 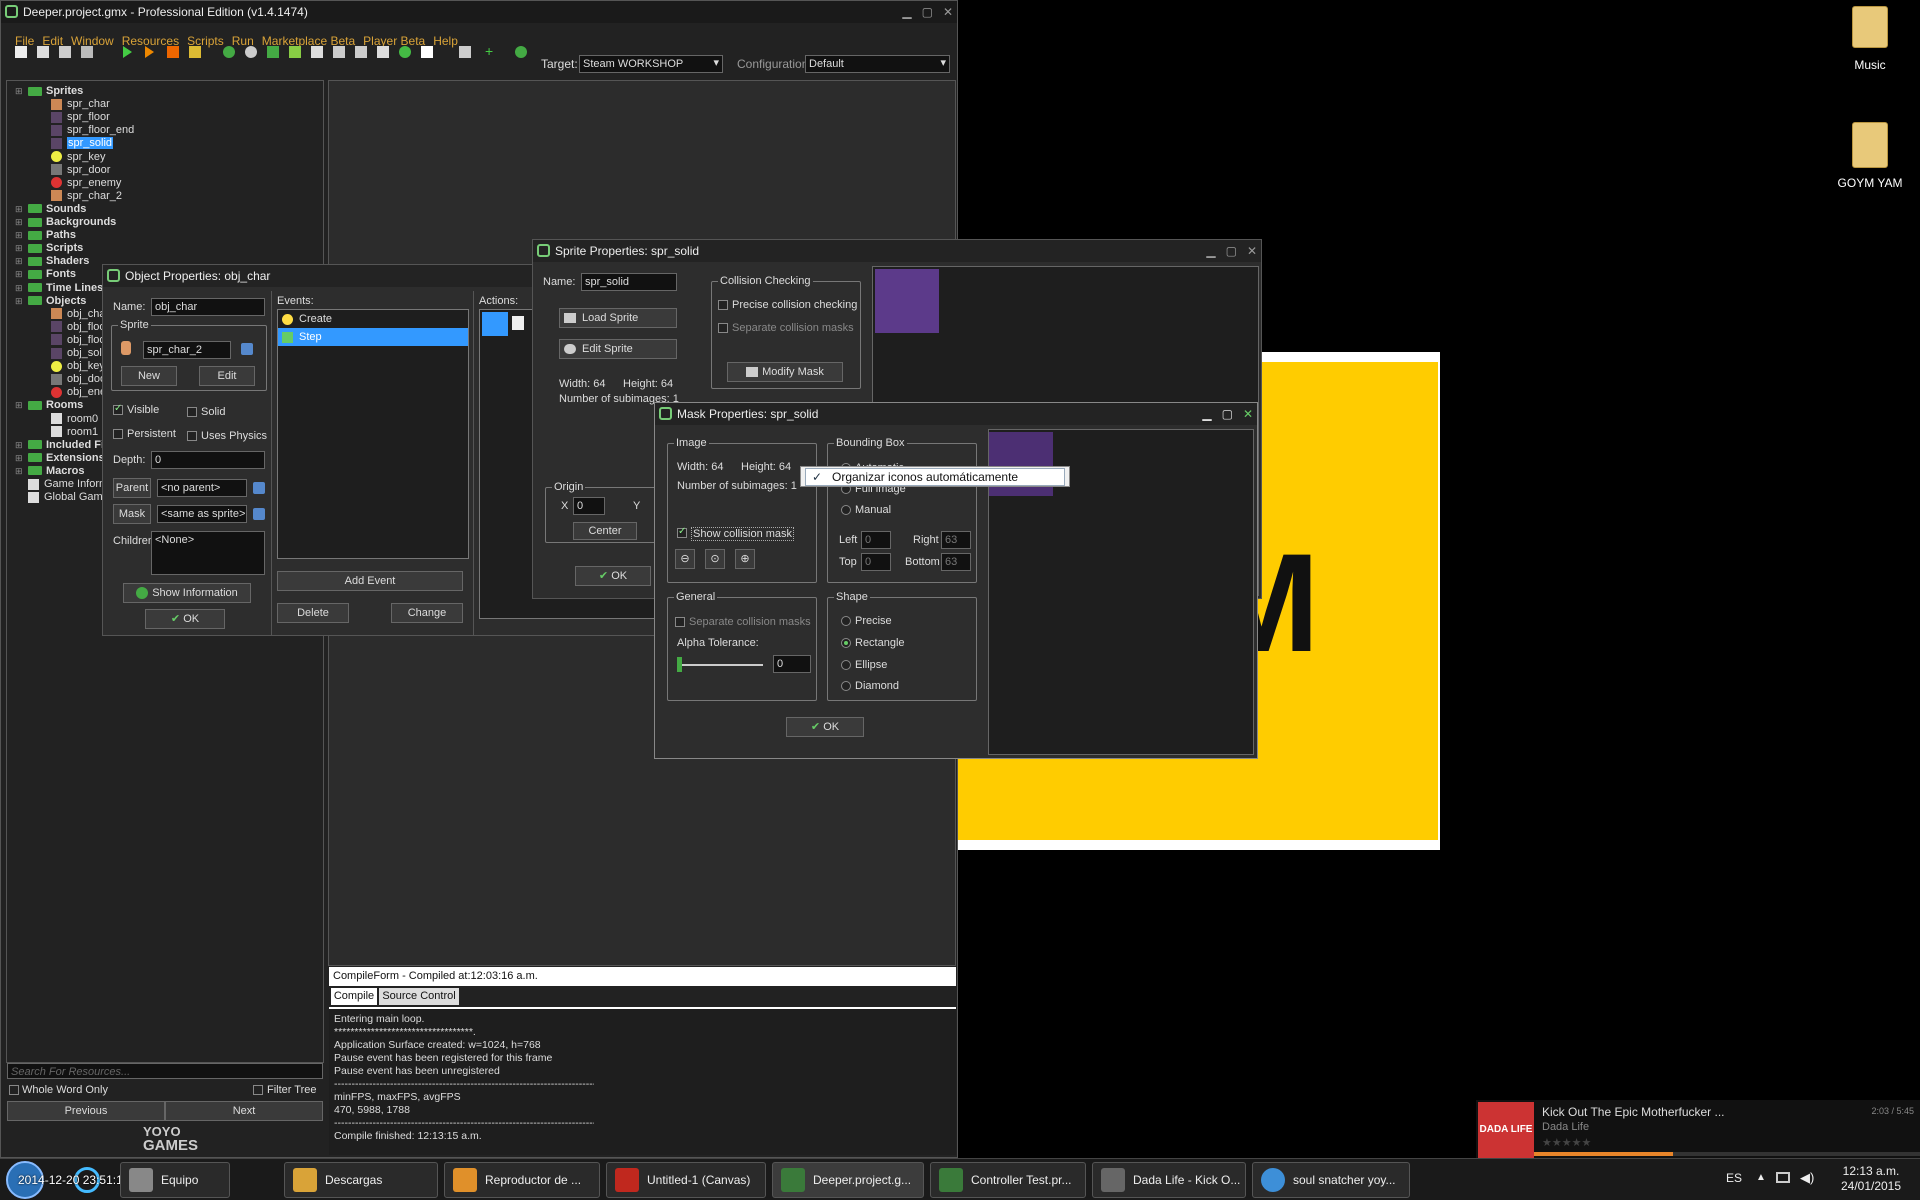 I want to click on sprite-name-input: spr_solid, so click(x=629, y=282).